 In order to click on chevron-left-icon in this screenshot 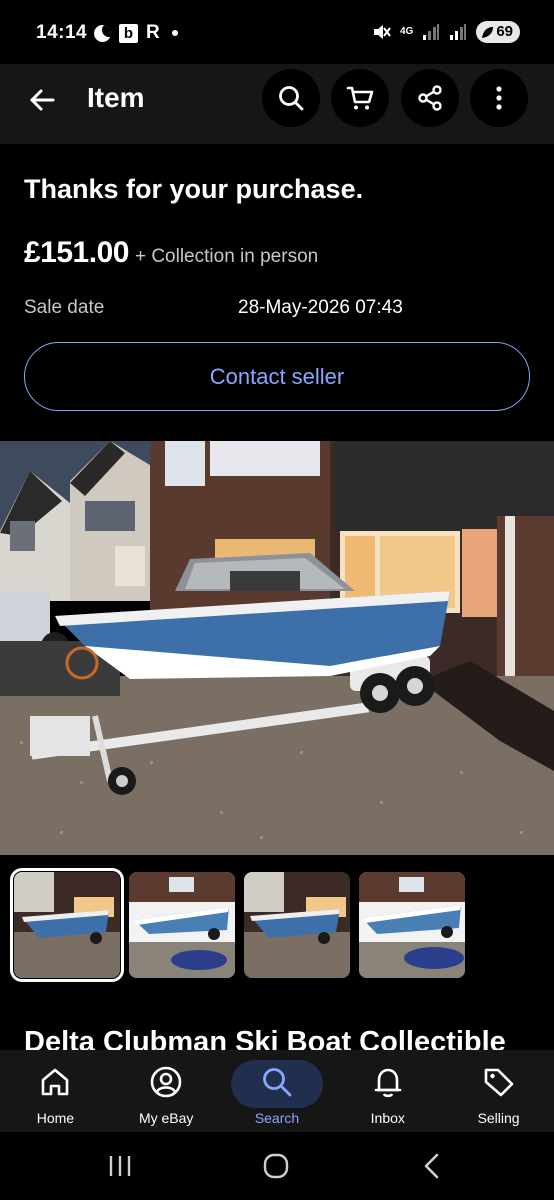, I will do `click(431, 1166)`.